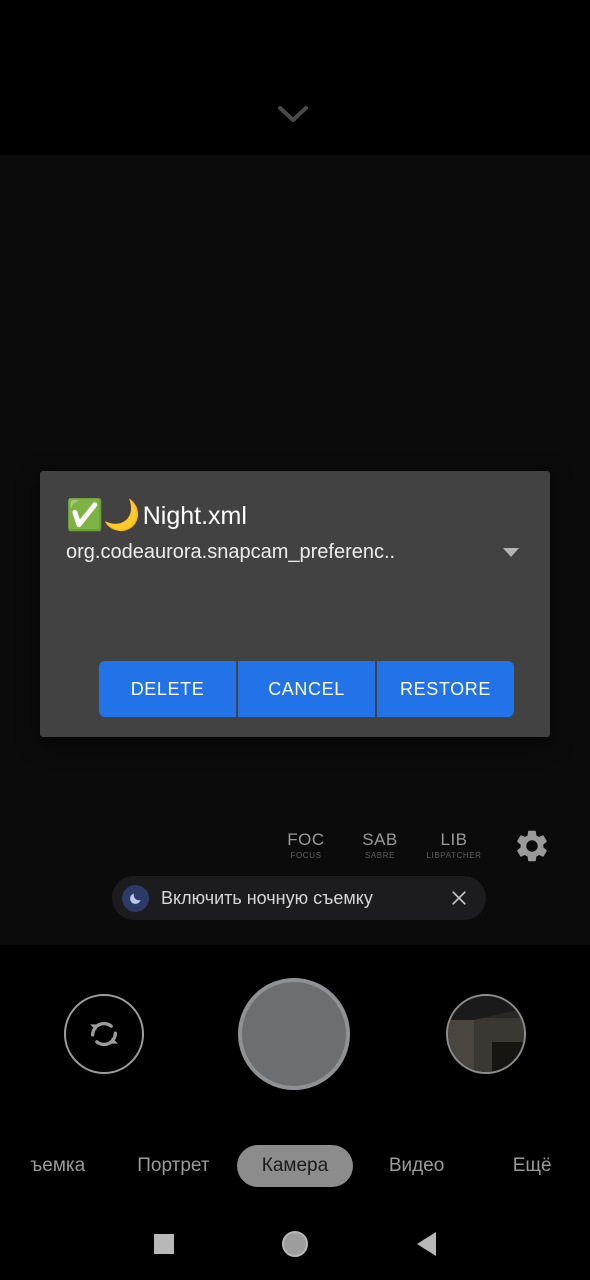 The image size is (590, 1280). What do you see at coordinates (380, 855) in the screenshot?
I see `chip-sabre-sub: SABRE` at bounding box center [380, 855].